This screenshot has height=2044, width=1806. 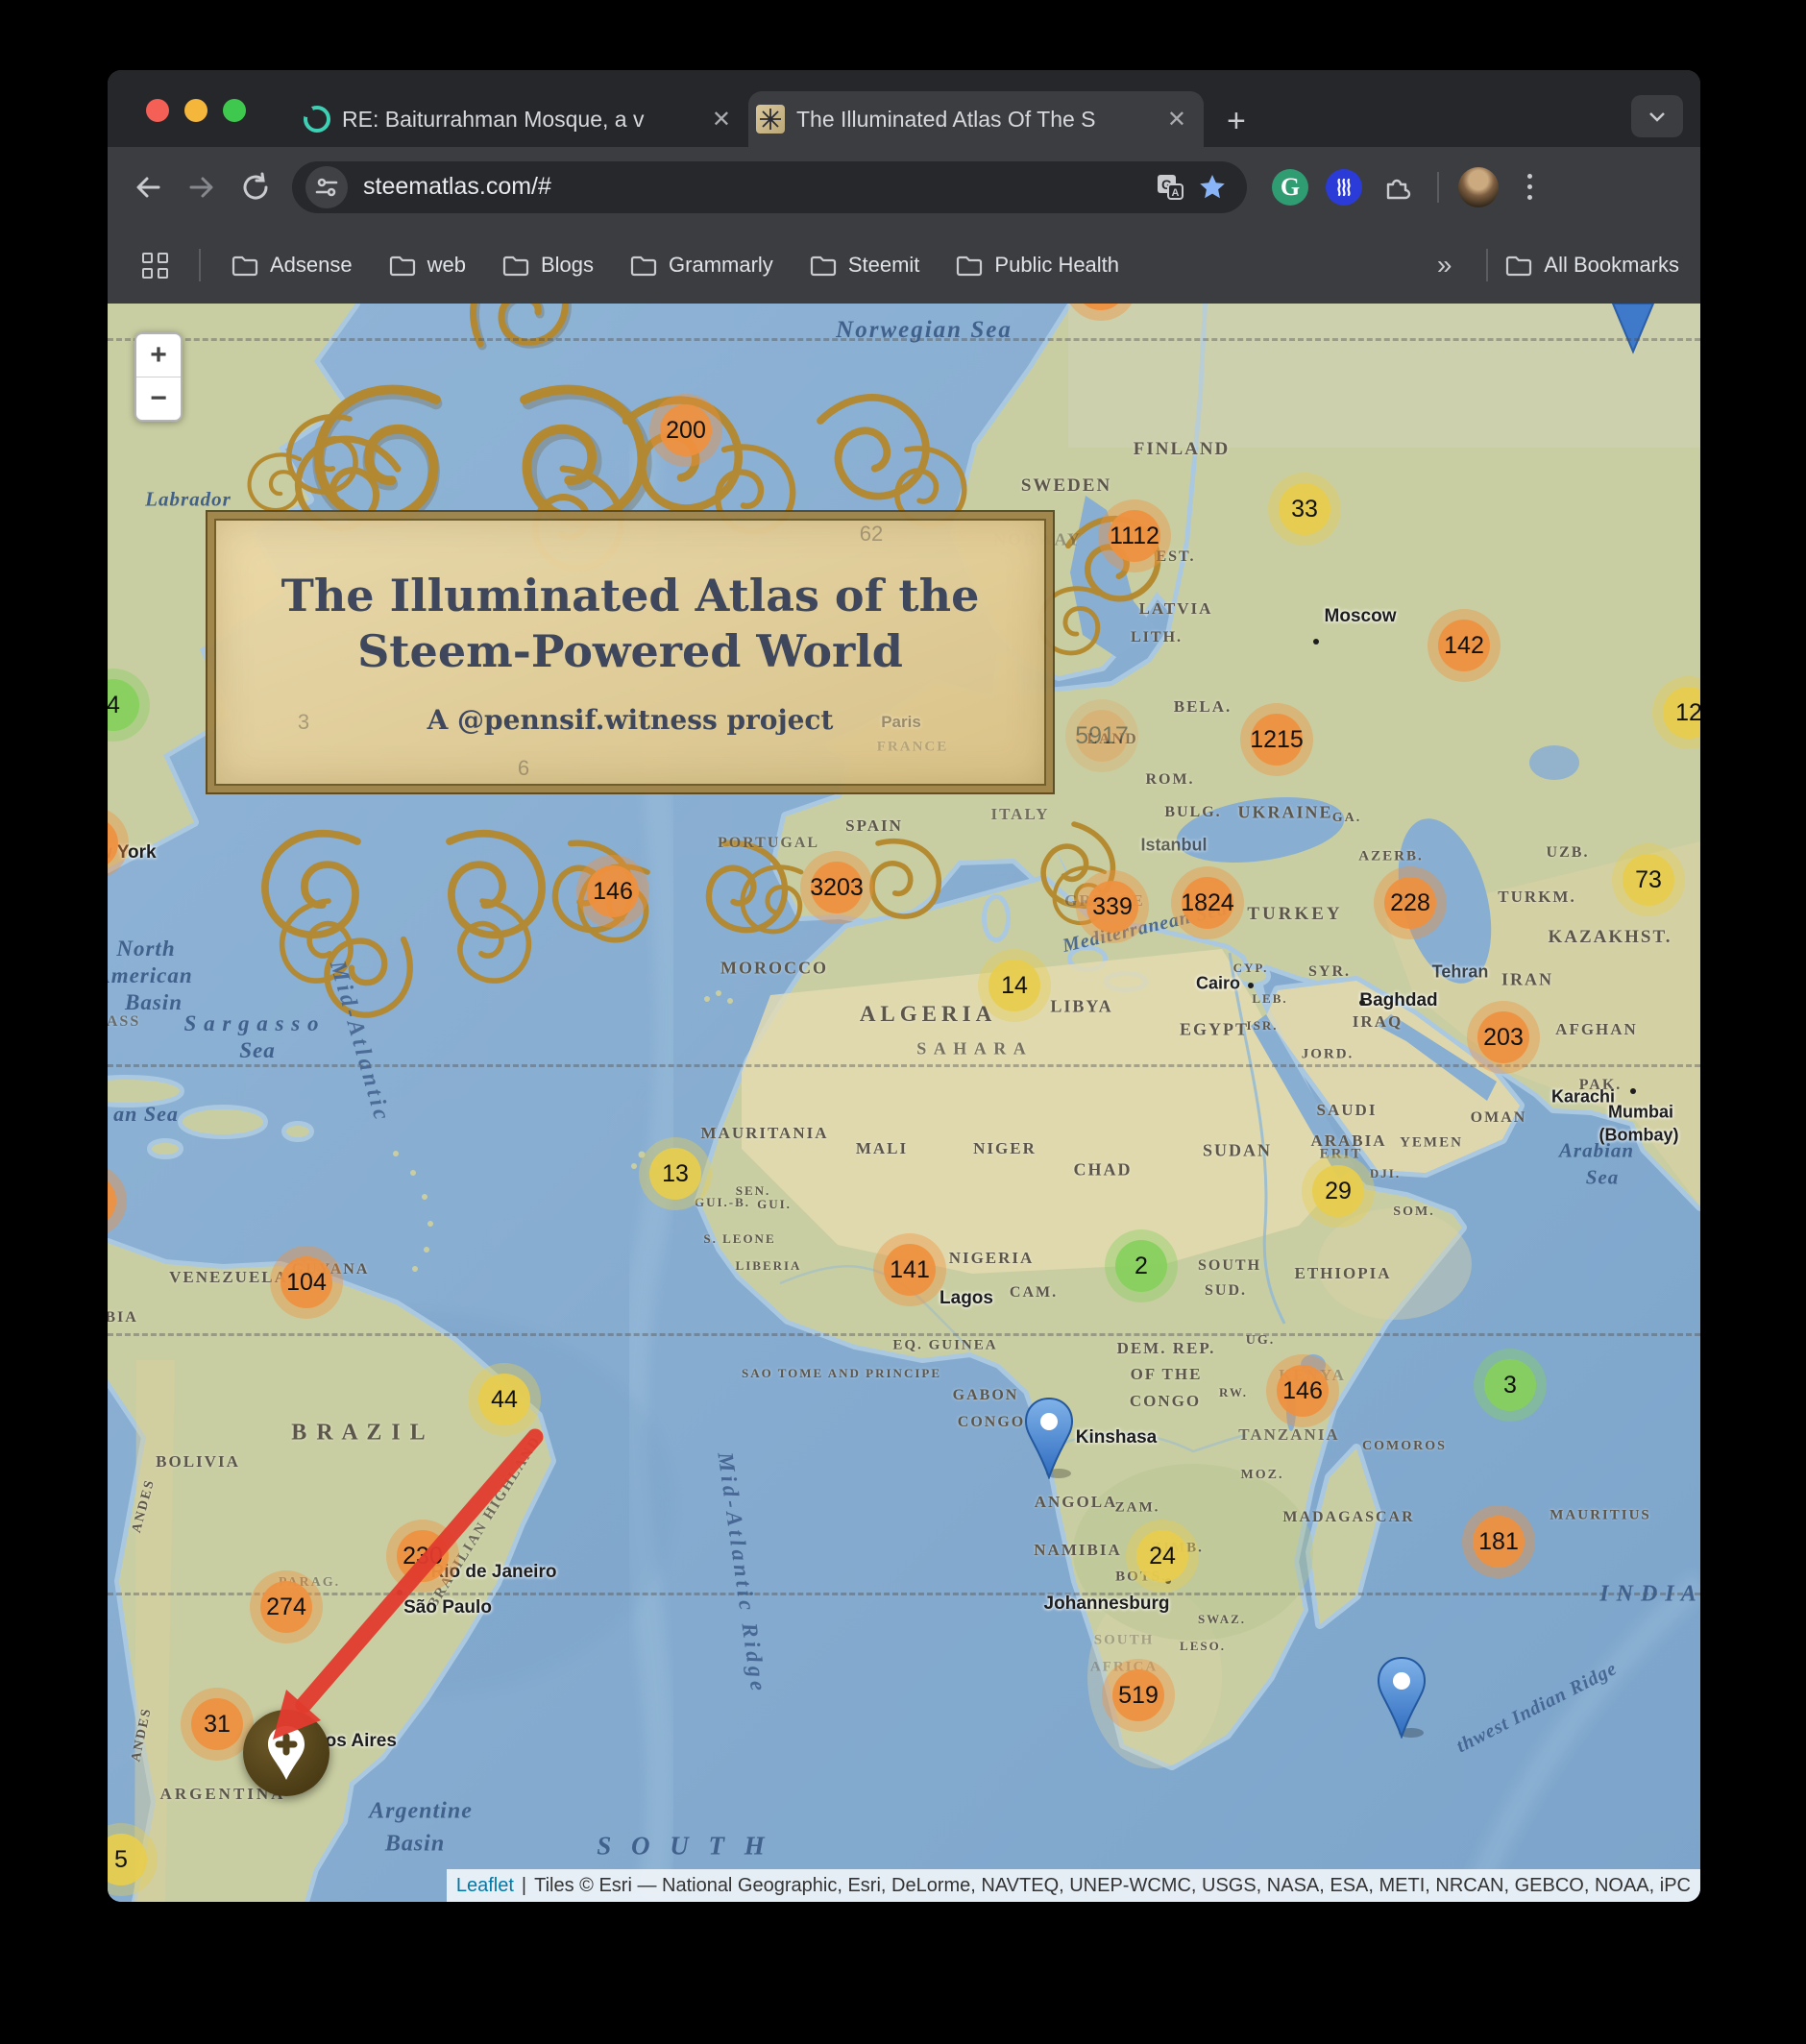 I want to click on cluster-marker-200: 200, so click(x=685, y=430).